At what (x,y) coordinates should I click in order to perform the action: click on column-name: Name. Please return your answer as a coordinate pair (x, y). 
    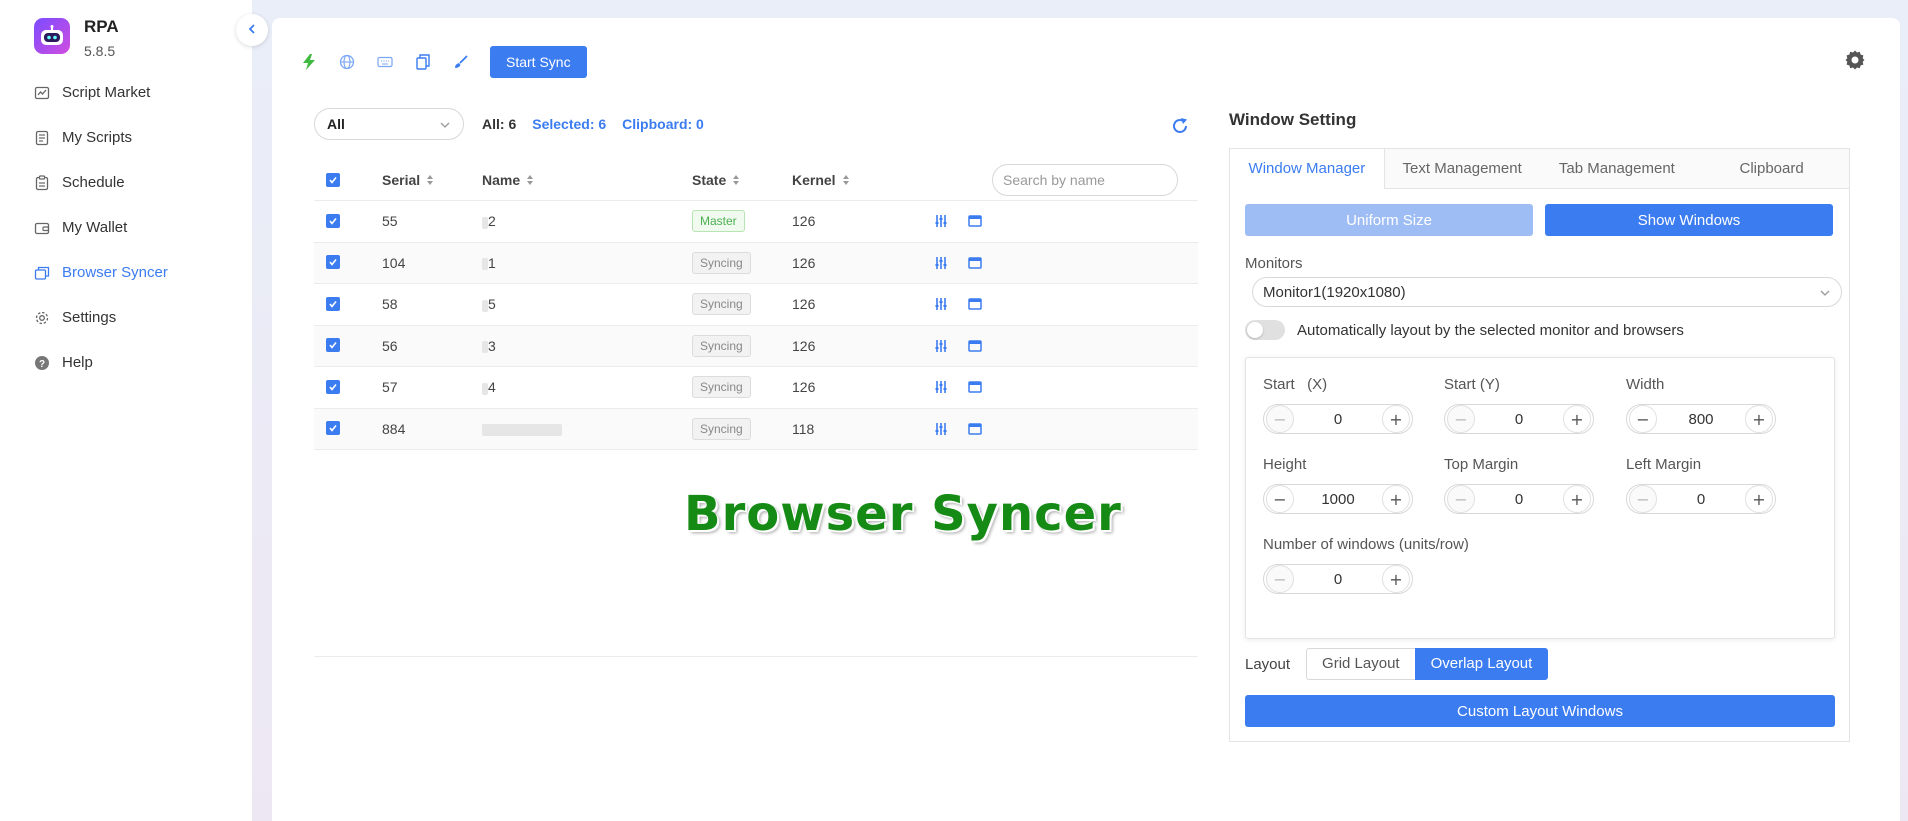
    Looking at the image, I should click on (587, 180).